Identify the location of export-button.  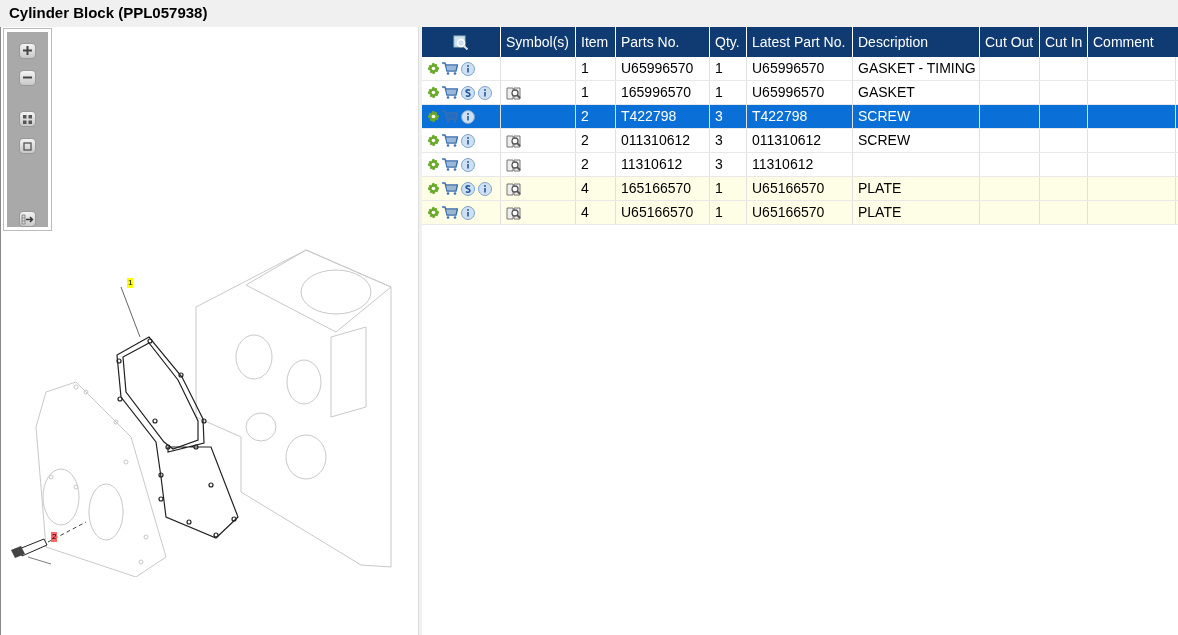
(27, 219).